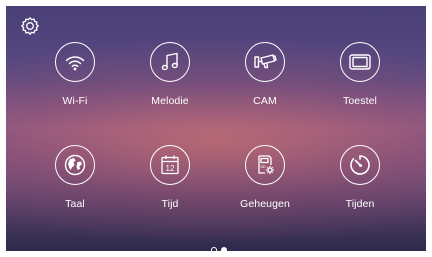 The width and height of the screenshot is (432, 257). I want to click on menu-item-tijd: 12 Tijd, so click(170, 181).